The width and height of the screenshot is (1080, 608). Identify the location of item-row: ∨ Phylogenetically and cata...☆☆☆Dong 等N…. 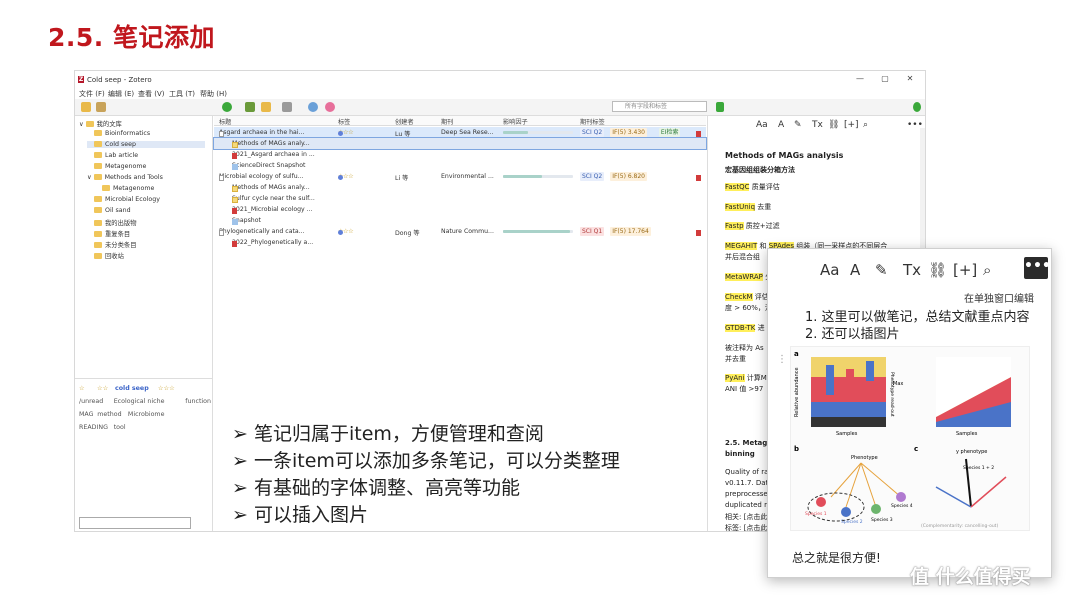
(460, 231).